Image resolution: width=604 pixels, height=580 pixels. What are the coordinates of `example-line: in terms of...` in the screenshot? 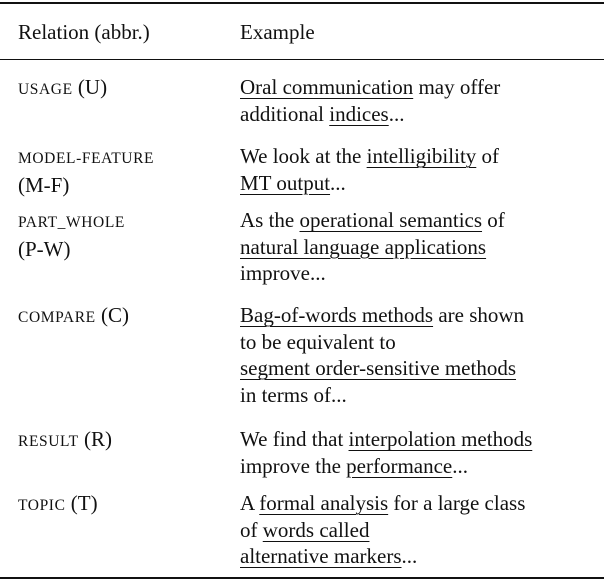 It's located at (420, 395).